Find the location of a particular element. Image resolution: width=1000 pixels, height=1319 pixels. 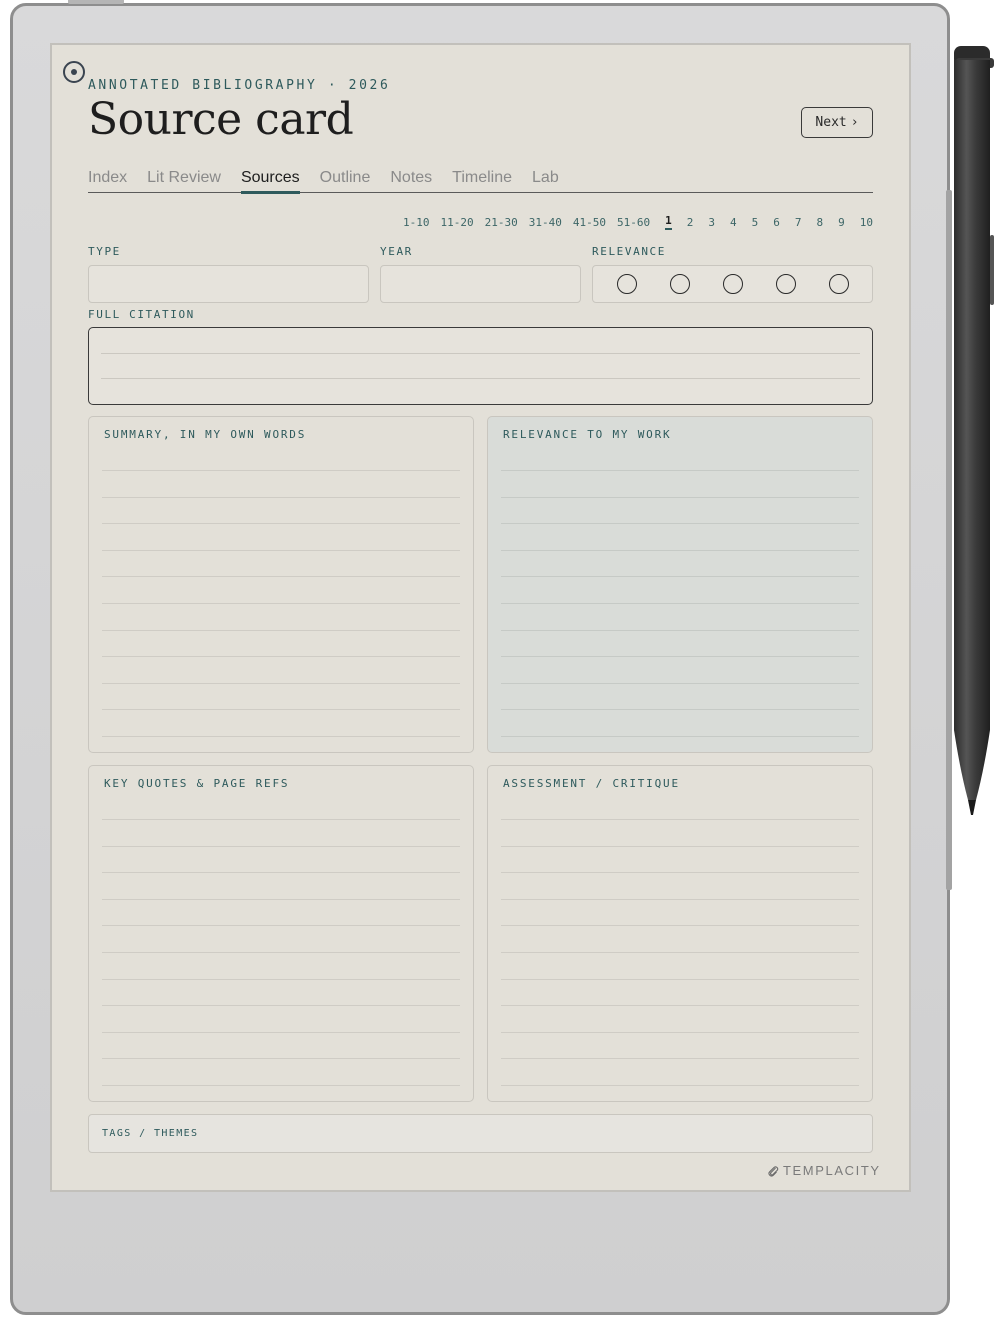

type-field is located at coordinates (228, 284).